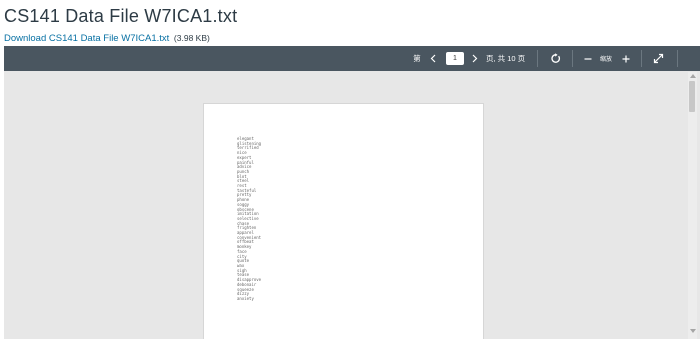 The image size is (700, 339). What do you see at coordinates (417, 58) in the screenshot?
I see `page-prefix: 第` at bounding box center [417, 58].